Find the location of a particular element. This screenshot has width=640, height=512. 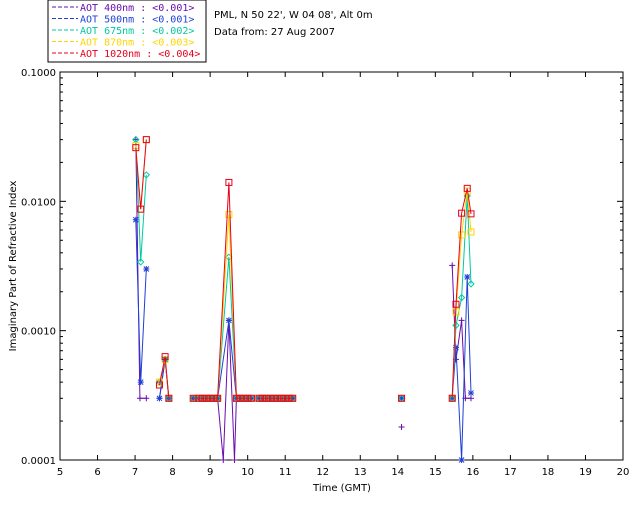

x-tick-label: 12 is located at coordinates (322, 472).